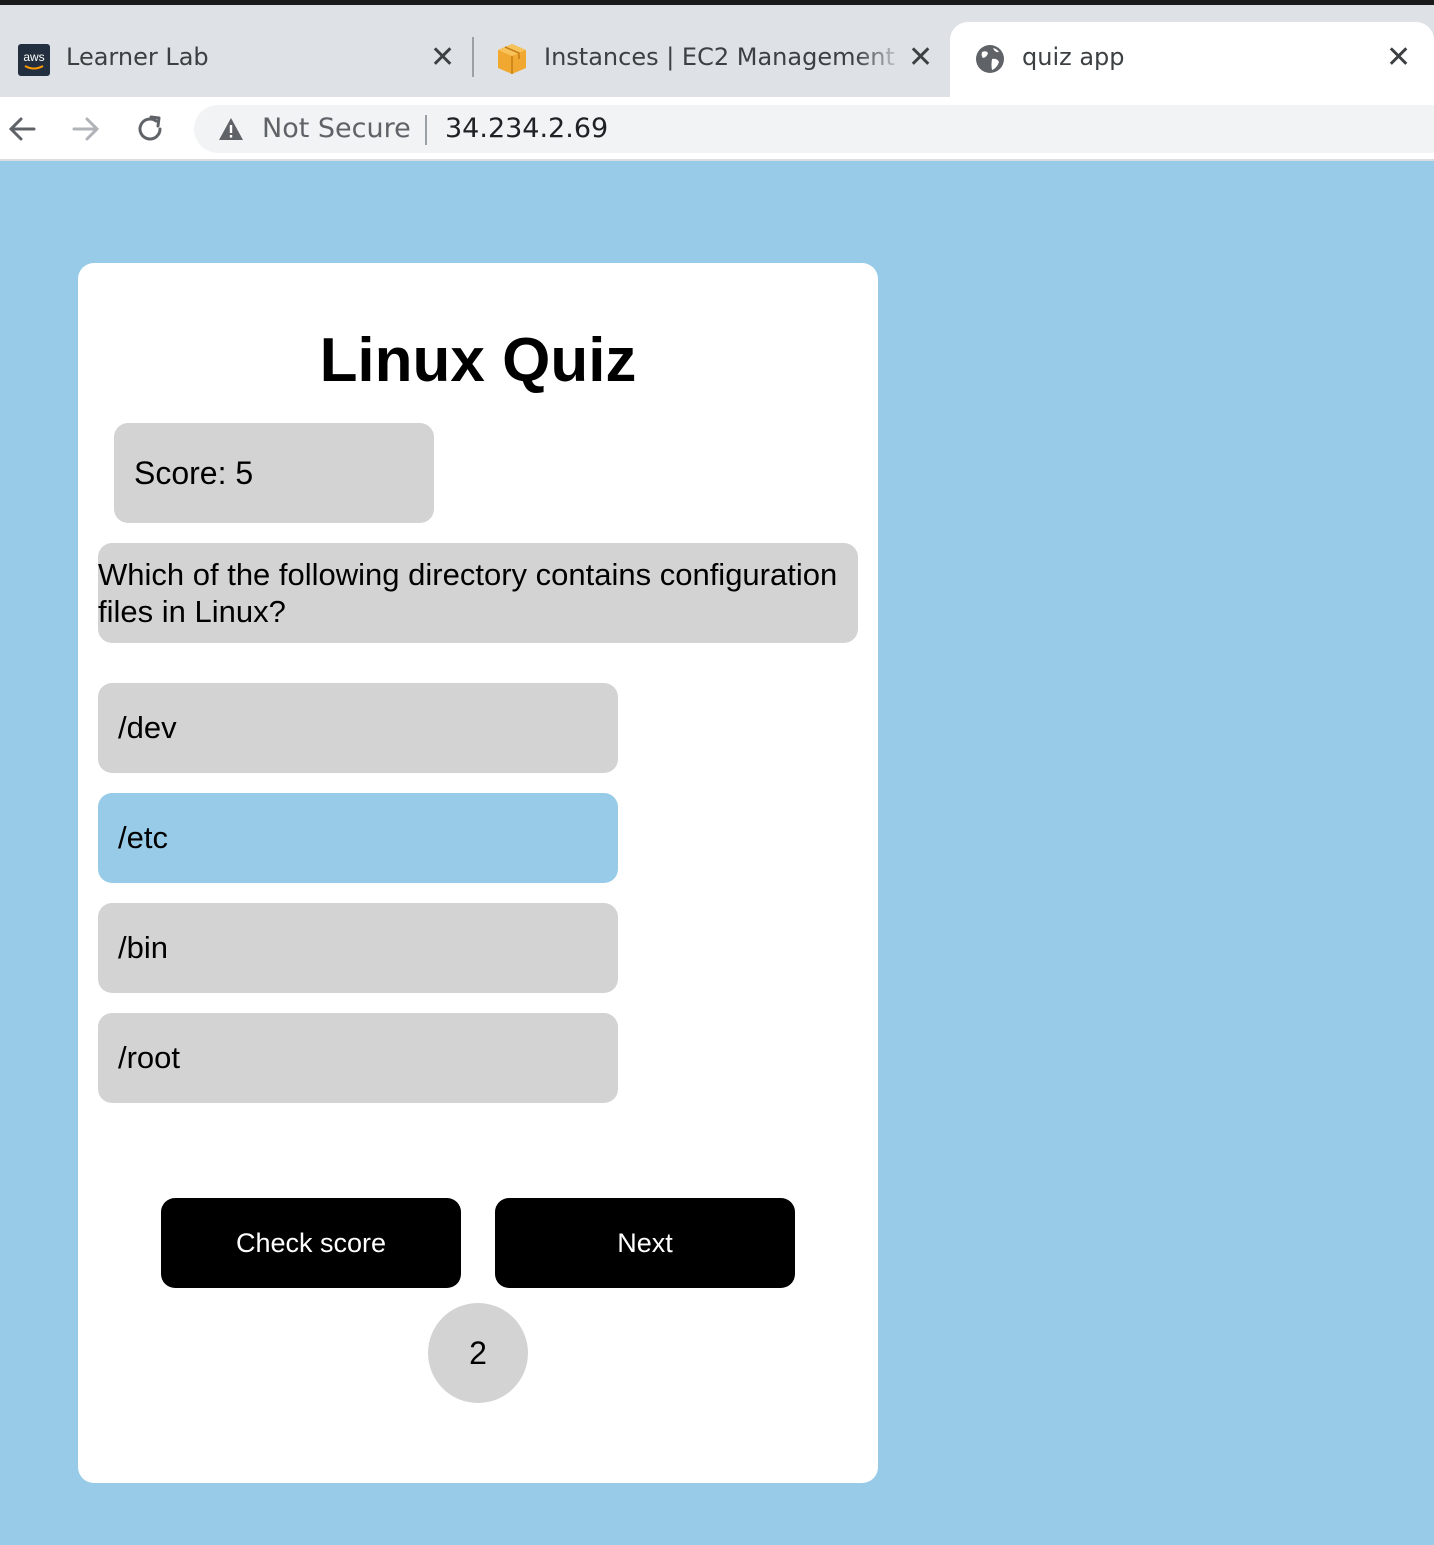 Image resolution: width=1434 pixels, height=1545 pixels. Describe the element at coordinates (814, 129) in the screenshot. I see `address-bar: Not Secure 34.234.2.69` at that location.